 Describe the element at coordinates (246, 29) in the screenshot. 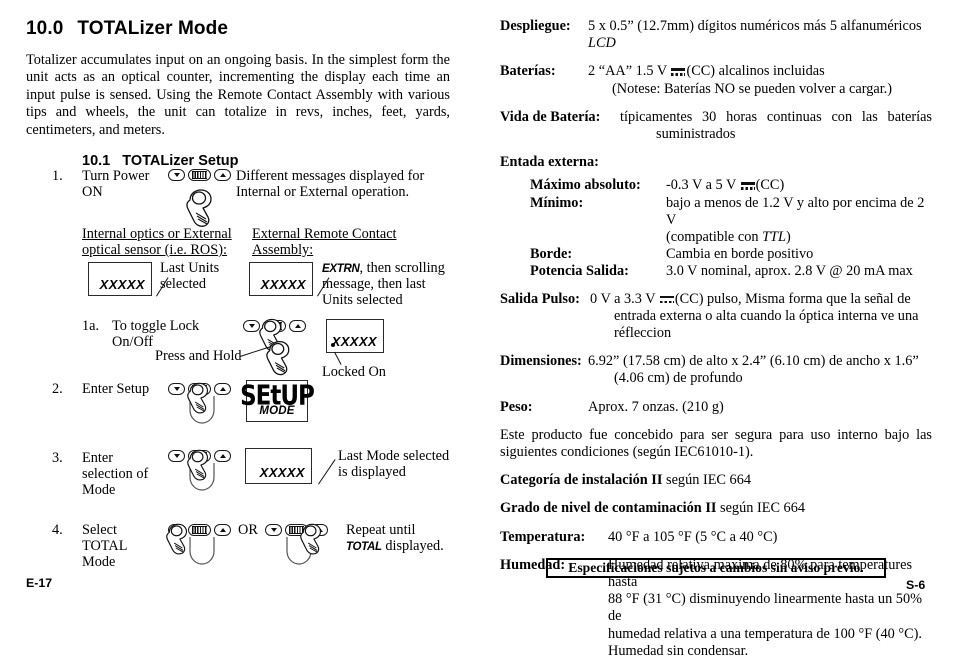

I see `page-title: 10.0 TOTALizer Mode` at that location.